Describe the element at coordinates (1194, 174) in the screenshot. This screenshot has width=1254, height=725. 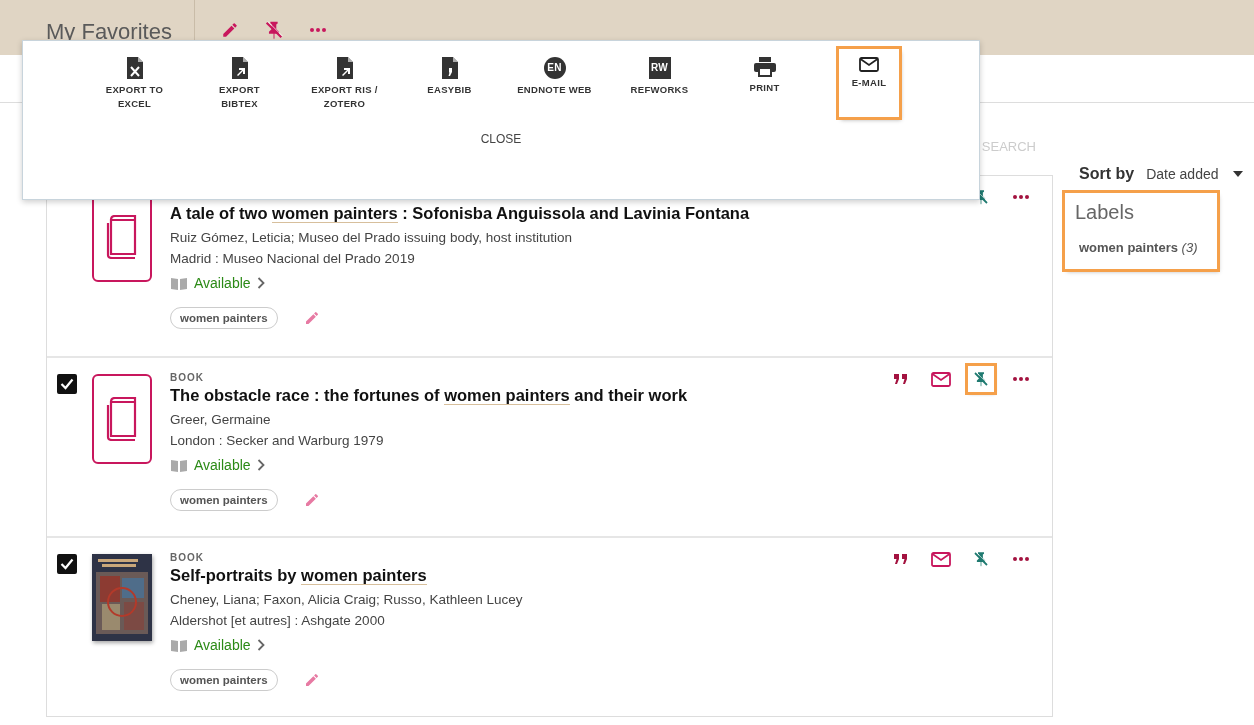
I see `sort-dropdown: Date added` at that location.